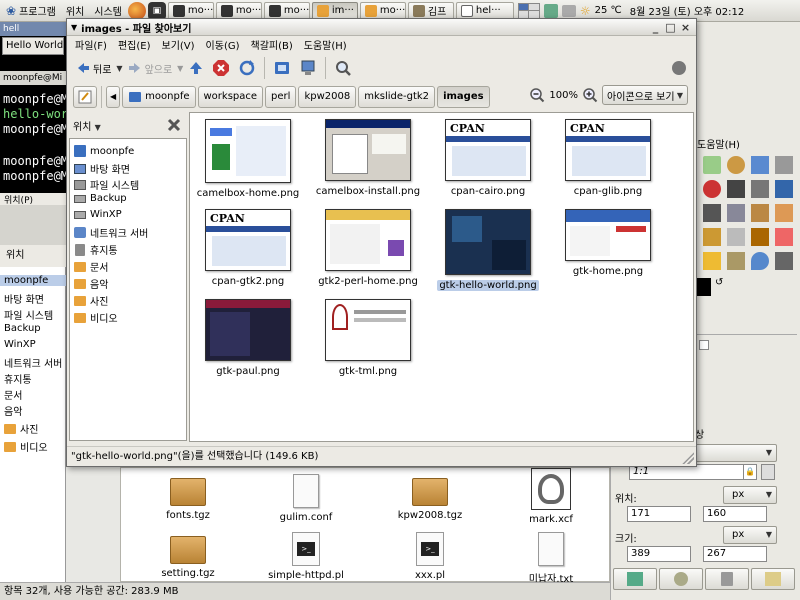 Image resolution: width=800 pixels, height=600 pixels. What do you see at coordinates (281, 96) in the screenshot?
I see `breadcrumb-perl: perl` at bounding box center [281, 96].